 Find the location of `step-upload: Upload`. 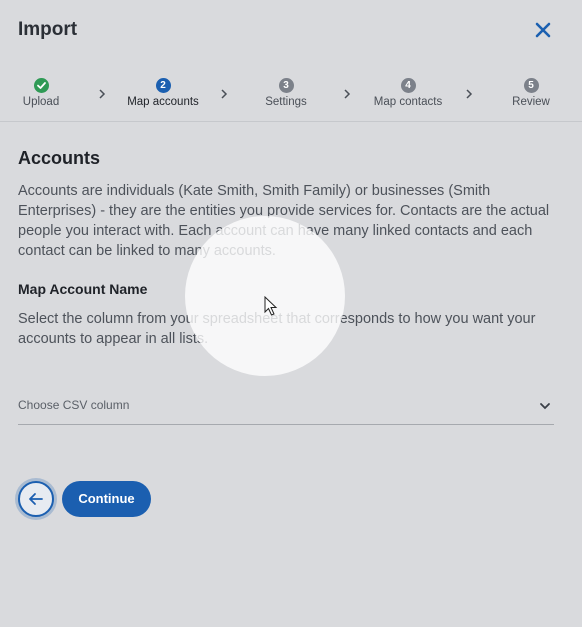

step-upload: Upload is located at coordinates (45, 93).